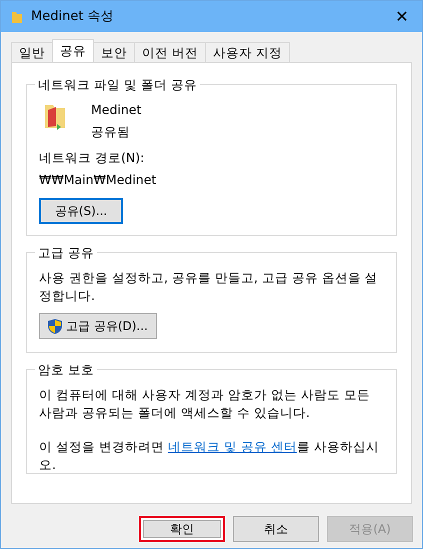 The height and width of the screenshot is (549, 423). Describe the element at coordinates (402, 16) in the screenshot. I see `close-button: ✕` at that location.